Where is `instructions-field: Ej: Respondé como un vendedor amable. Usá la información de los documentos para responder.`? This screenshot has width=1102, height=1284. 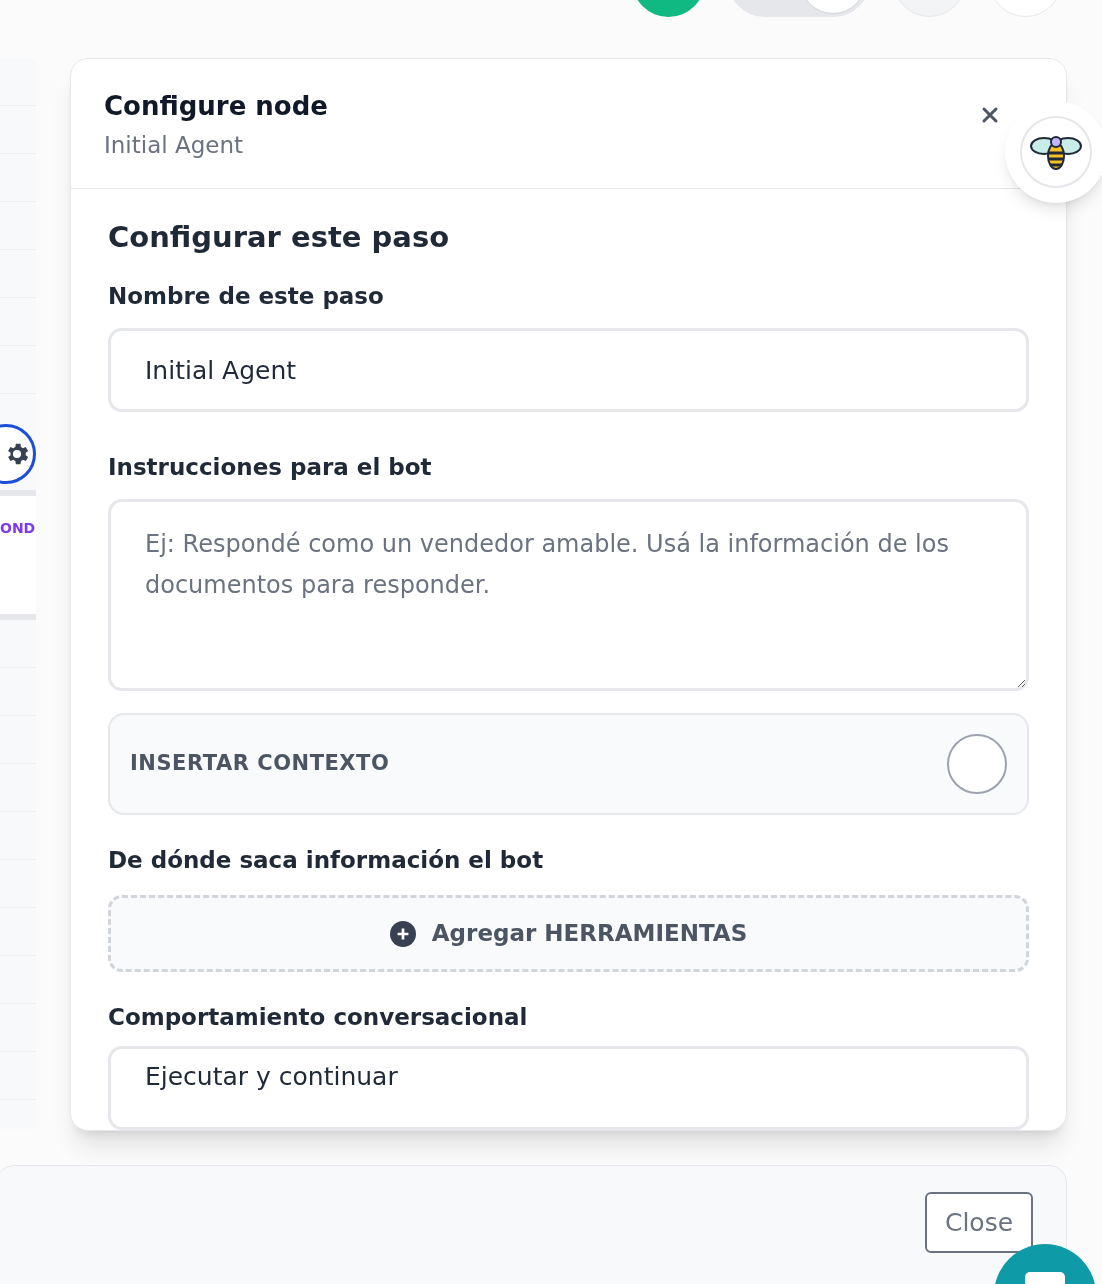
instructions-field: Ej: Respondé como un vendedor amable. Usá la información de los documentos para responder. is located at coordinates (568, 595).